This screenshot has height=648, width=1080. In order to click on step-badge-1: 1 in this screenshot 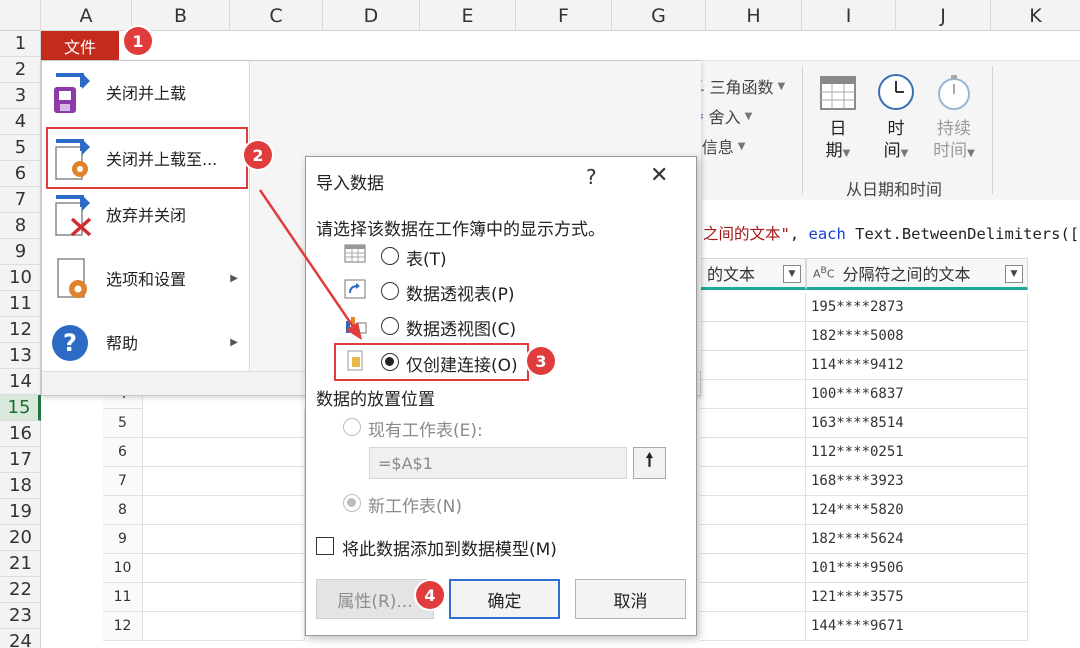, I will do `click(138, 41)`.